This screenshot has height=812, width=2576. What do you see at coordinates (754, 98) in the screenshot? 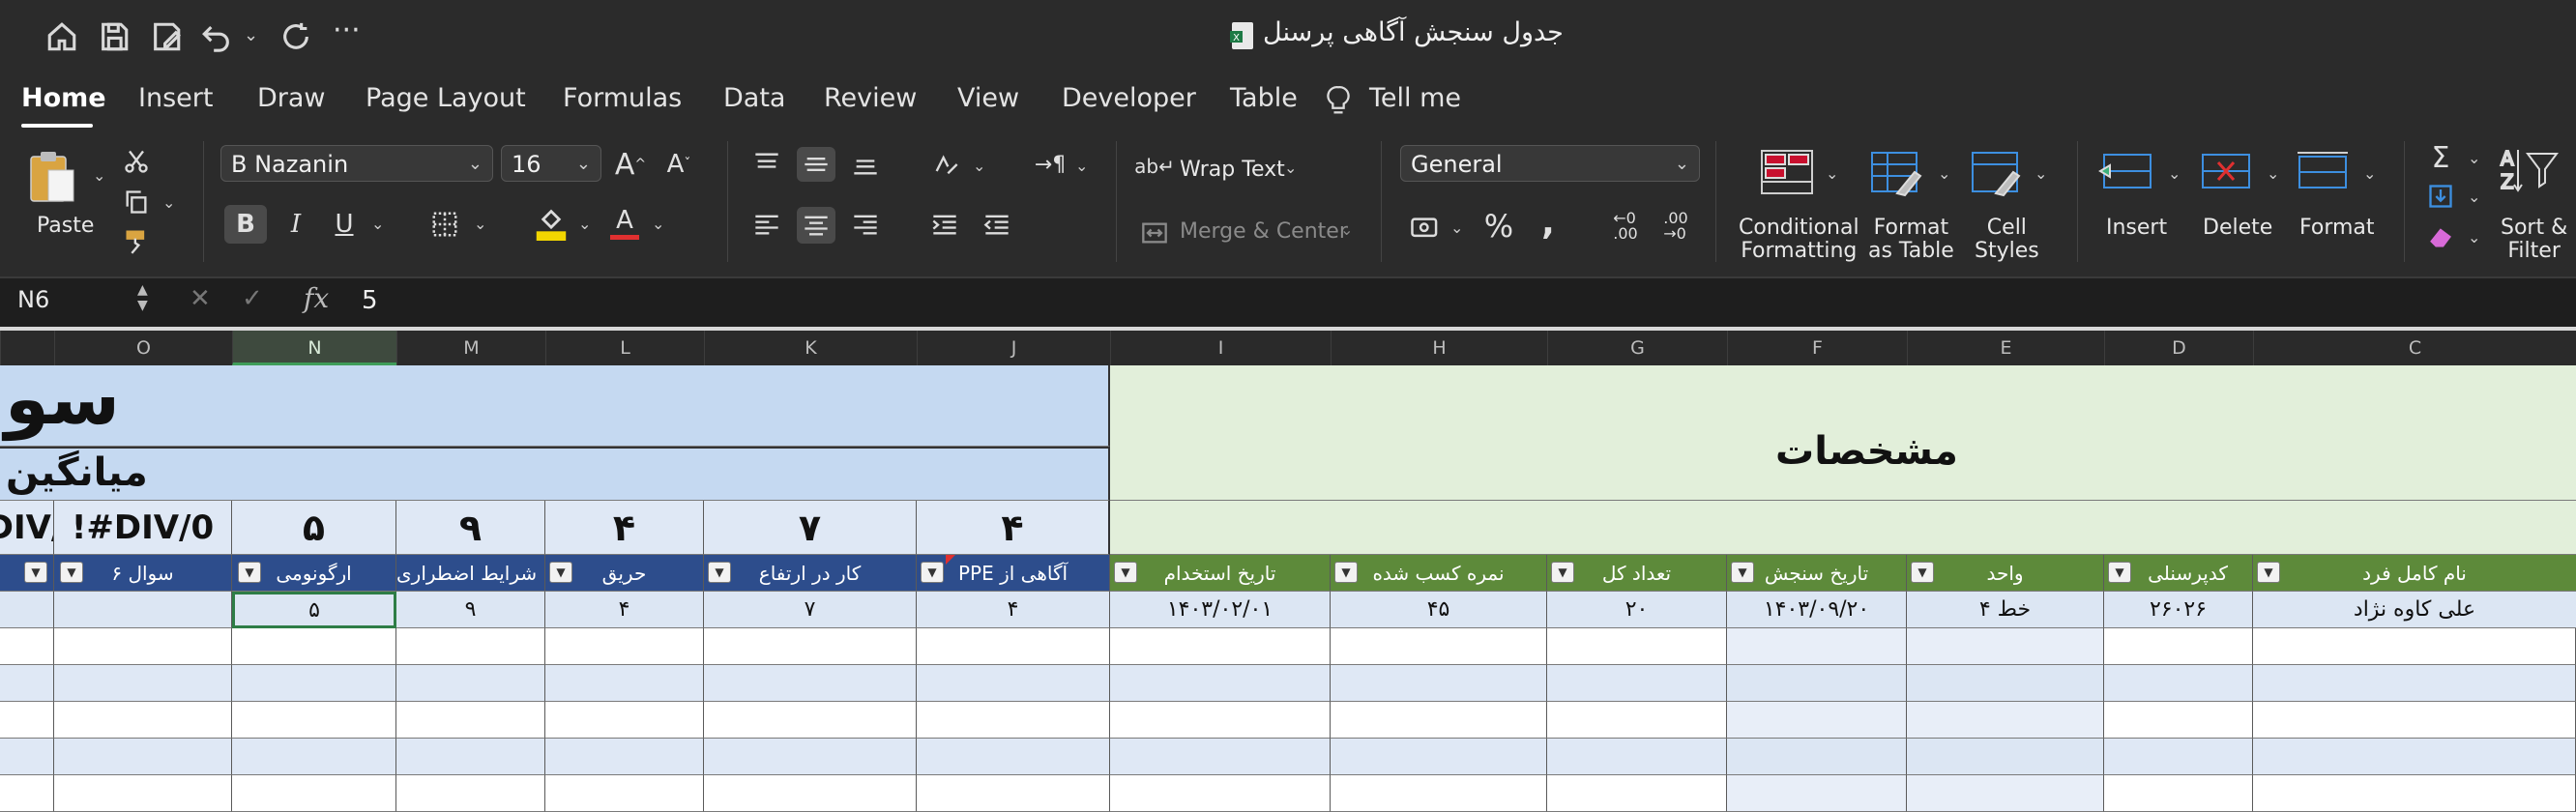
I see `tab-data: Data` at bounding box center [754, 98].